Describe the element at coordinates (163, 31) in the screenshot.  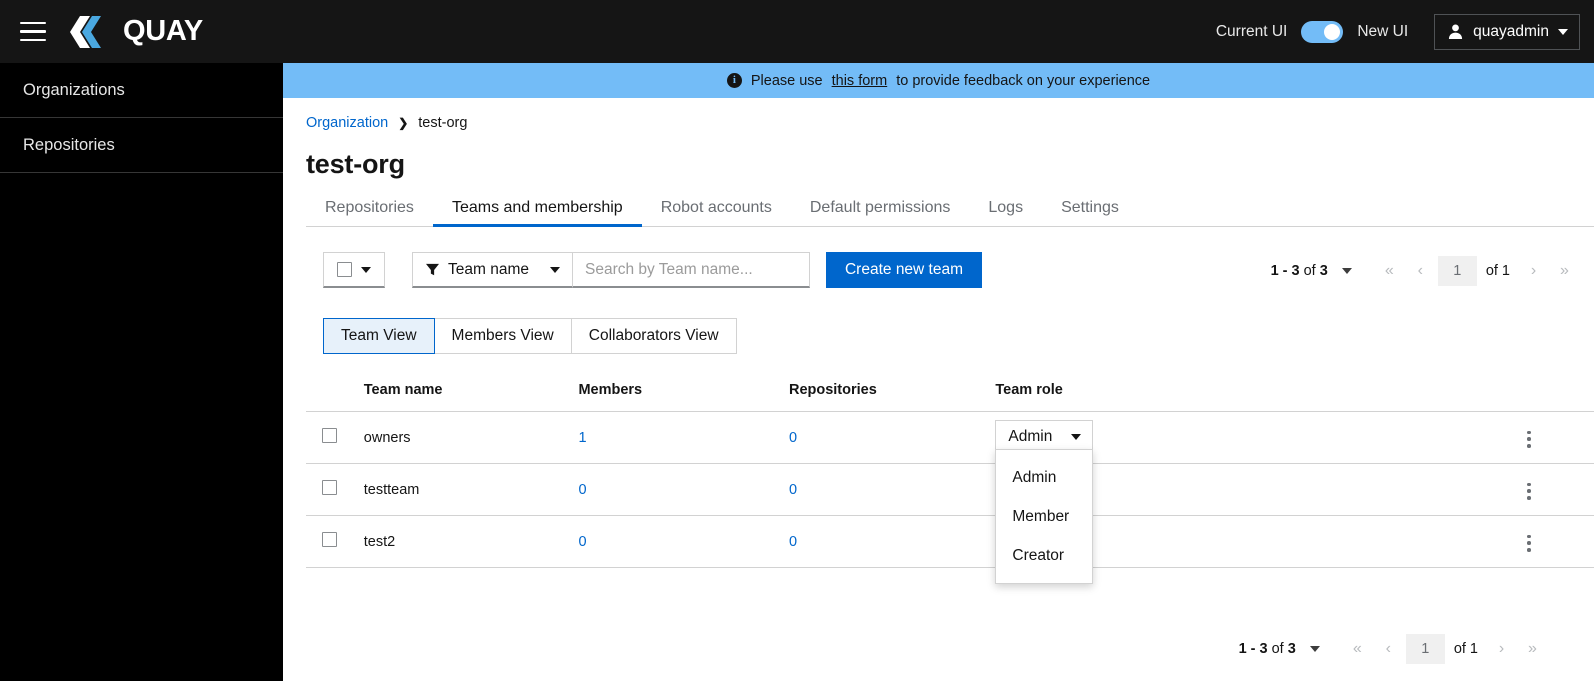
I see `brand-name: QUAY` at that location.